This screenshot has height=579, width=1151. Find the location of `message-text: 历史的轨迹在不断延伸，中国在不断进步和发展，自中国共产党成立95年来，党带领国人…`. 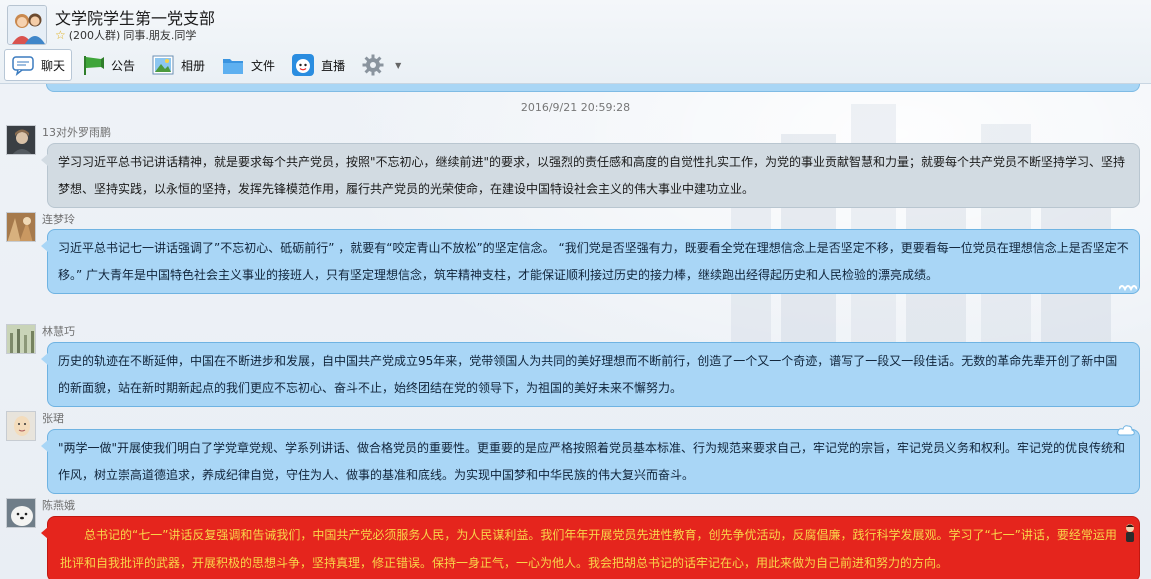

message-text: 历史的轨迹在不断延伸，中国在不断进步和发展，自中国共产党成立95年来，党带领国人… is located at coordinates (588, 374).